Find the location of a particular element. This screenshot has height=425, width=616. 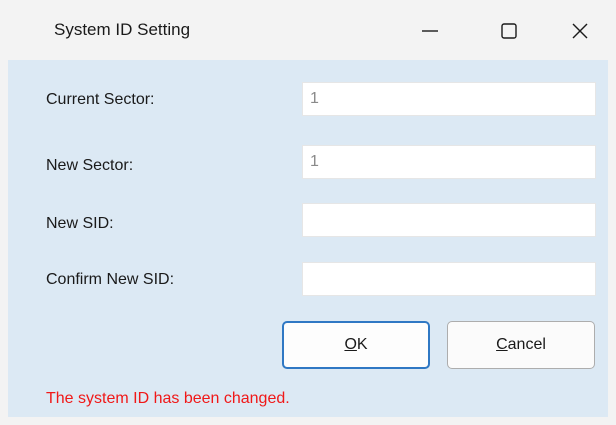

new-sector-label: New Sector: is located at coordinates (90, 165).